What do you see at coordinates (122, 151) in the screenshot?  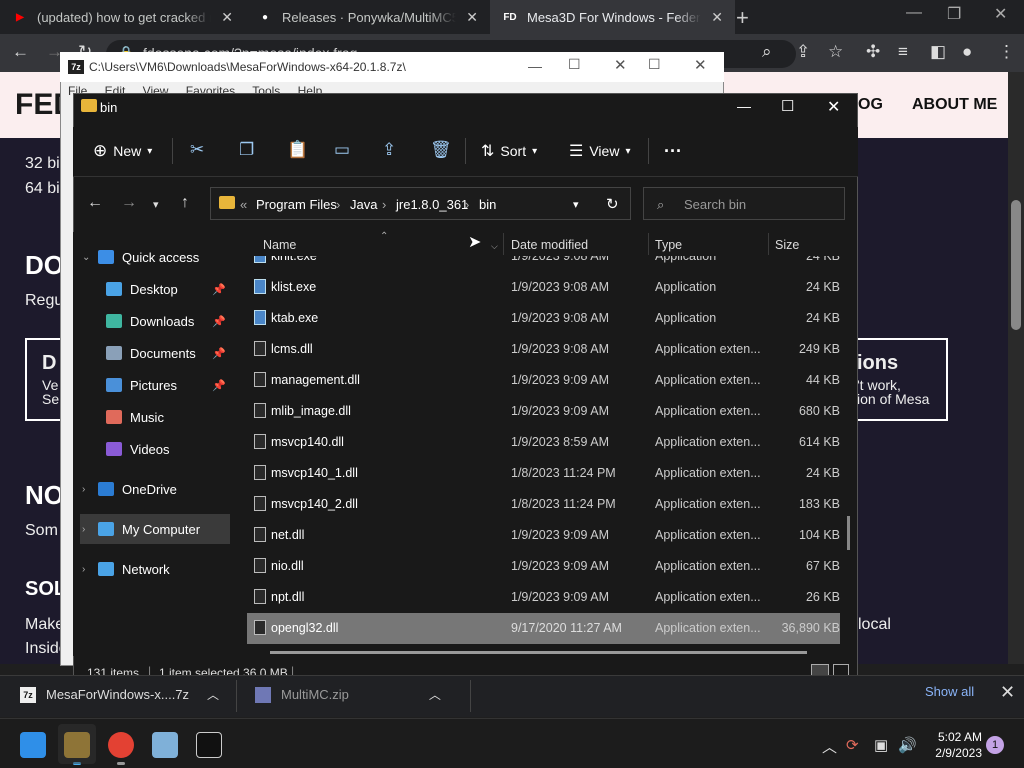 I see `new-button: ⊕ New ▾` at bounding box center [122, 151].